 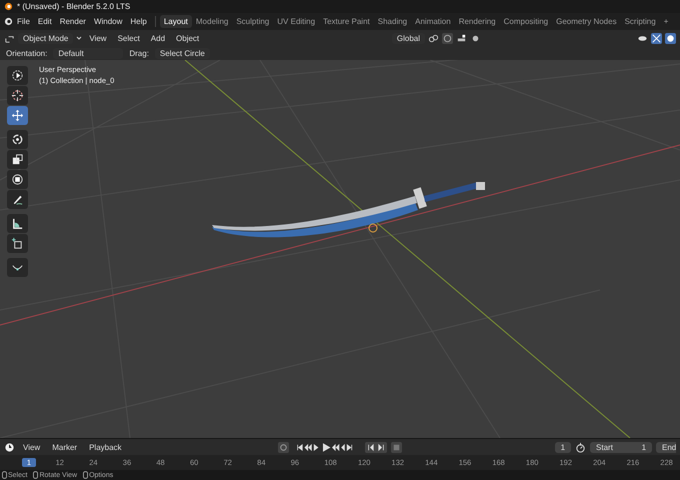 What do you see at coordinates (433, 21) in the screenshot?
I see `workspace-tab: Animation` at bounding box center [433, 21].